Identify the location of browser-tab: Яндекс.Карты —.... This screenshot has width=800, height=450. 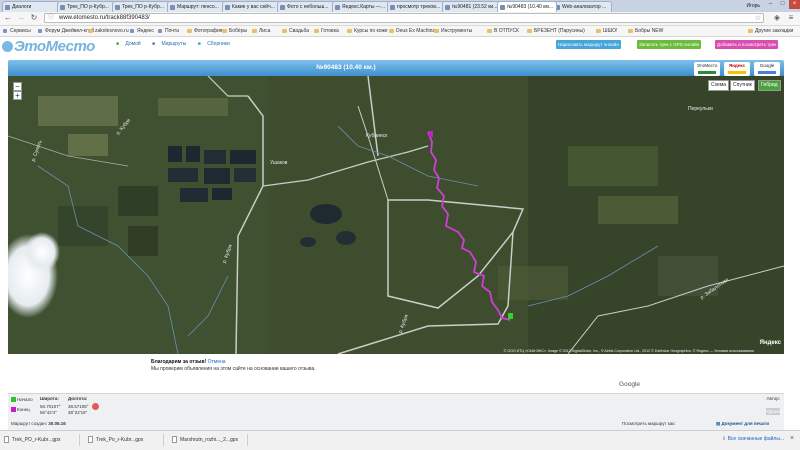
(362, 6).